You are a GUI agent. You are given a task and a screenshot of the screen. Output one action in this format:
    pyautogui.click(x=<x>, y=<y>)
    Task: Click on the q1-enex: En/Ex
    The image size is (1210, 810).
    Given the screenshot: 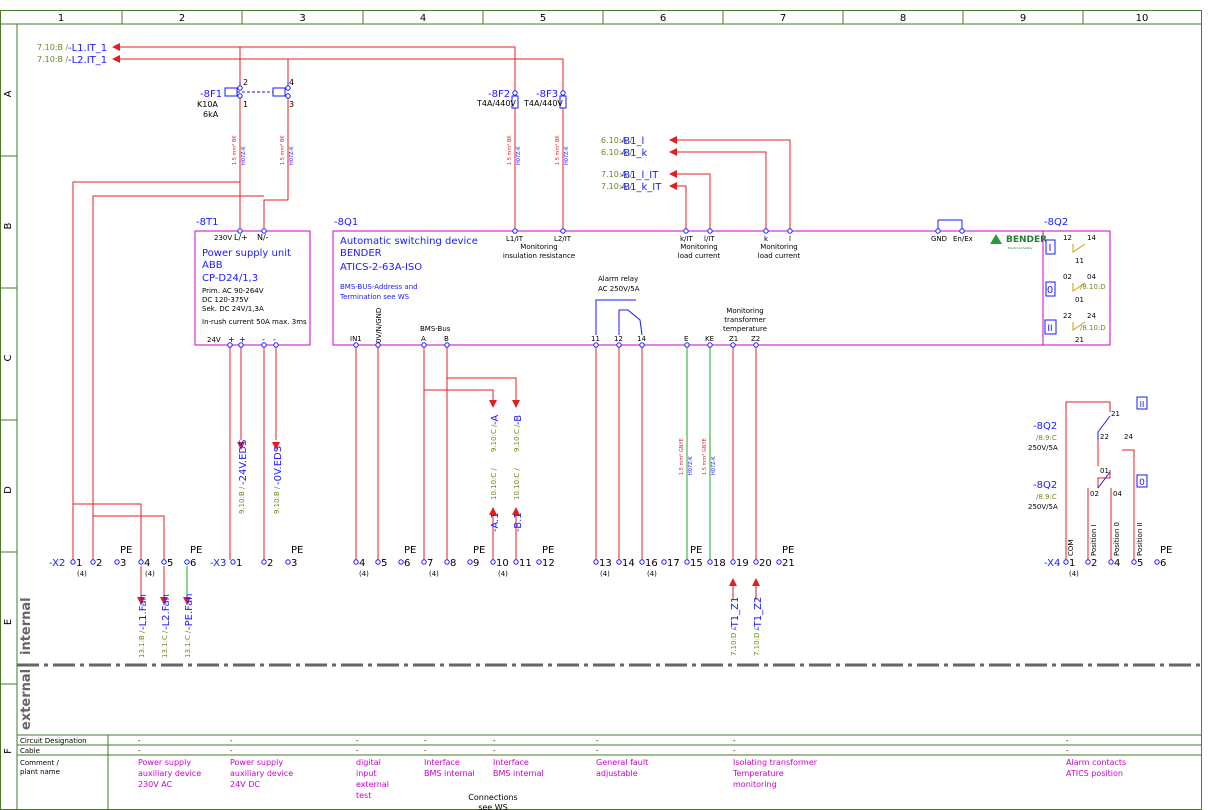 What is the action you would take?
    pyautogui.click(x=963, y=239)
    